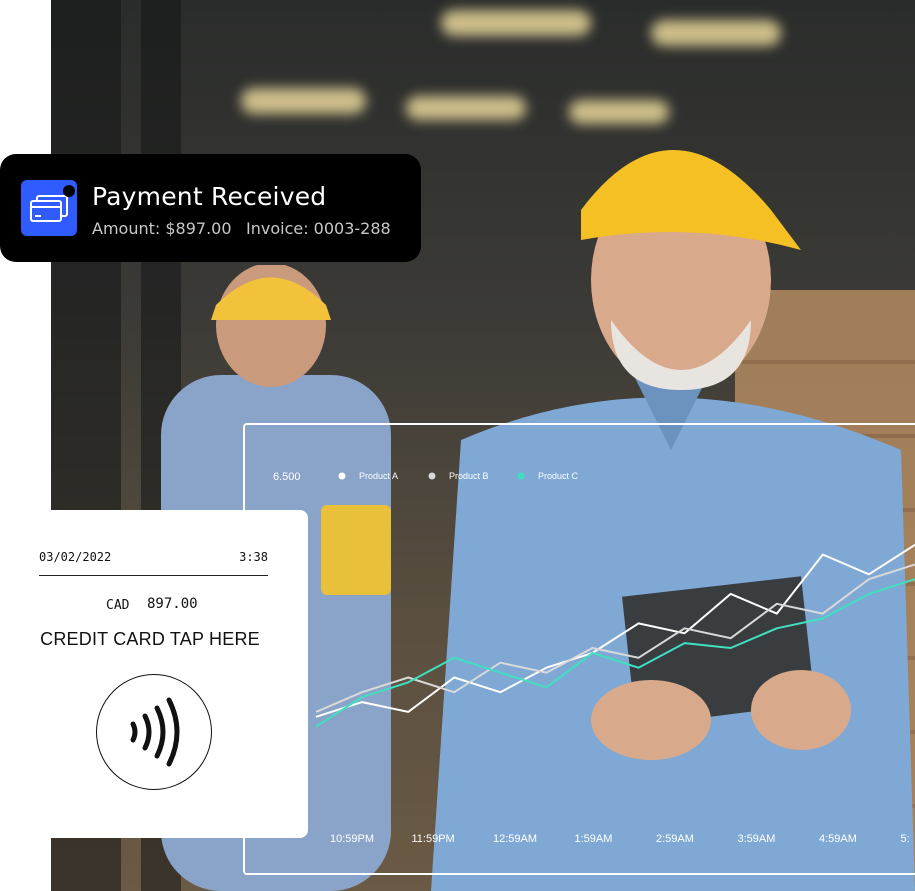  I want to click on payment-card-icon, so click(49, 208).